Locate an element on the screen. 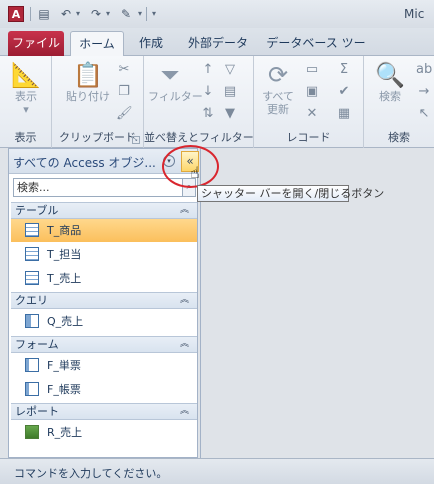 The image size is (434, 484). title-bar: A ▤ ↶ ▾ ↷ ▾ ✎ ▾ ▾ Mic is located at coordinates (217, 14).